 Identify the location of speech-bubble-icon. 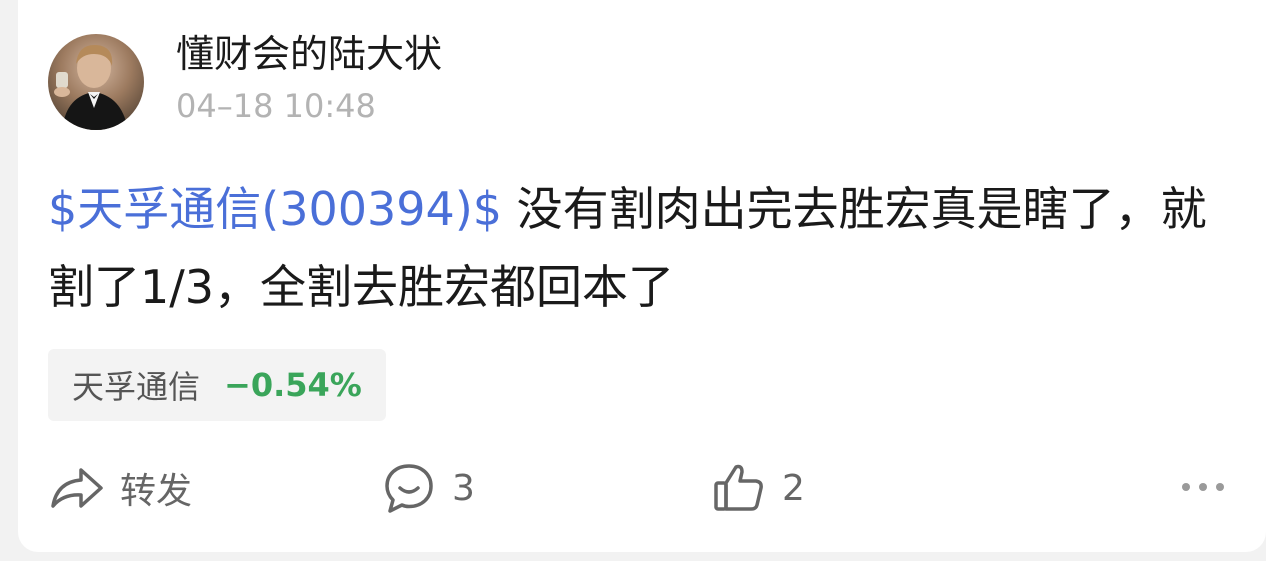
(409, 488).